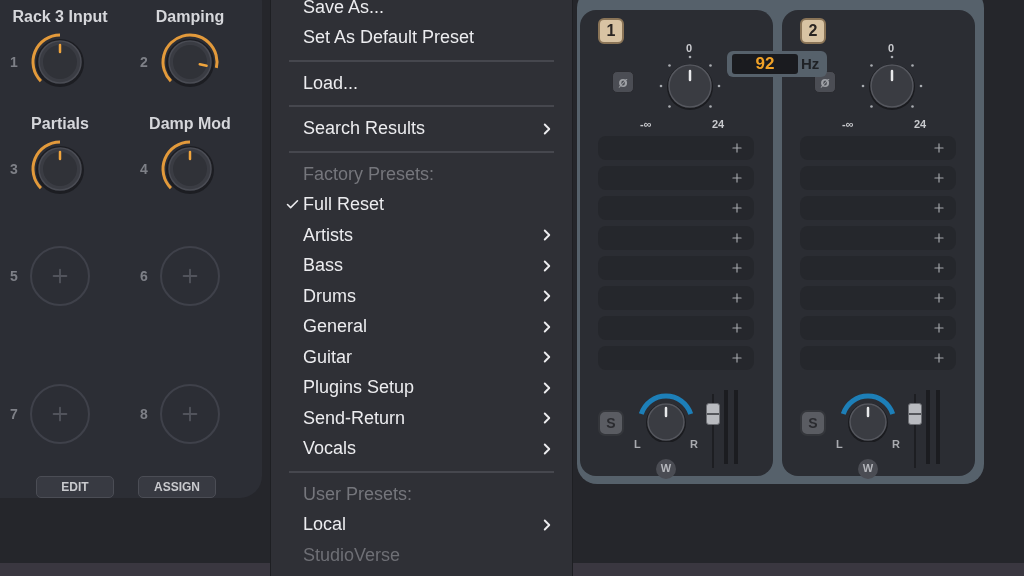 The height and width of the screenshot is (576, 1024). I want to click on macro-button: EDIT, so click(75, 487).